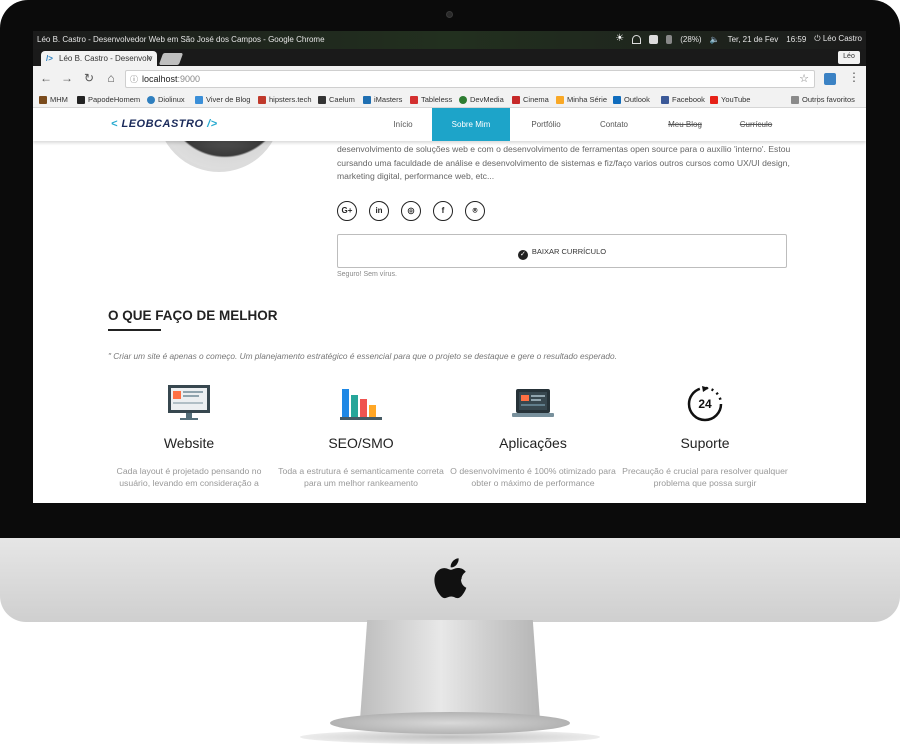 The height and width of the screenshot is (753, 900). Describe the element at coordinates (67, 78) in the screenshot. I see `forward-arrow-icon: →` at that location.